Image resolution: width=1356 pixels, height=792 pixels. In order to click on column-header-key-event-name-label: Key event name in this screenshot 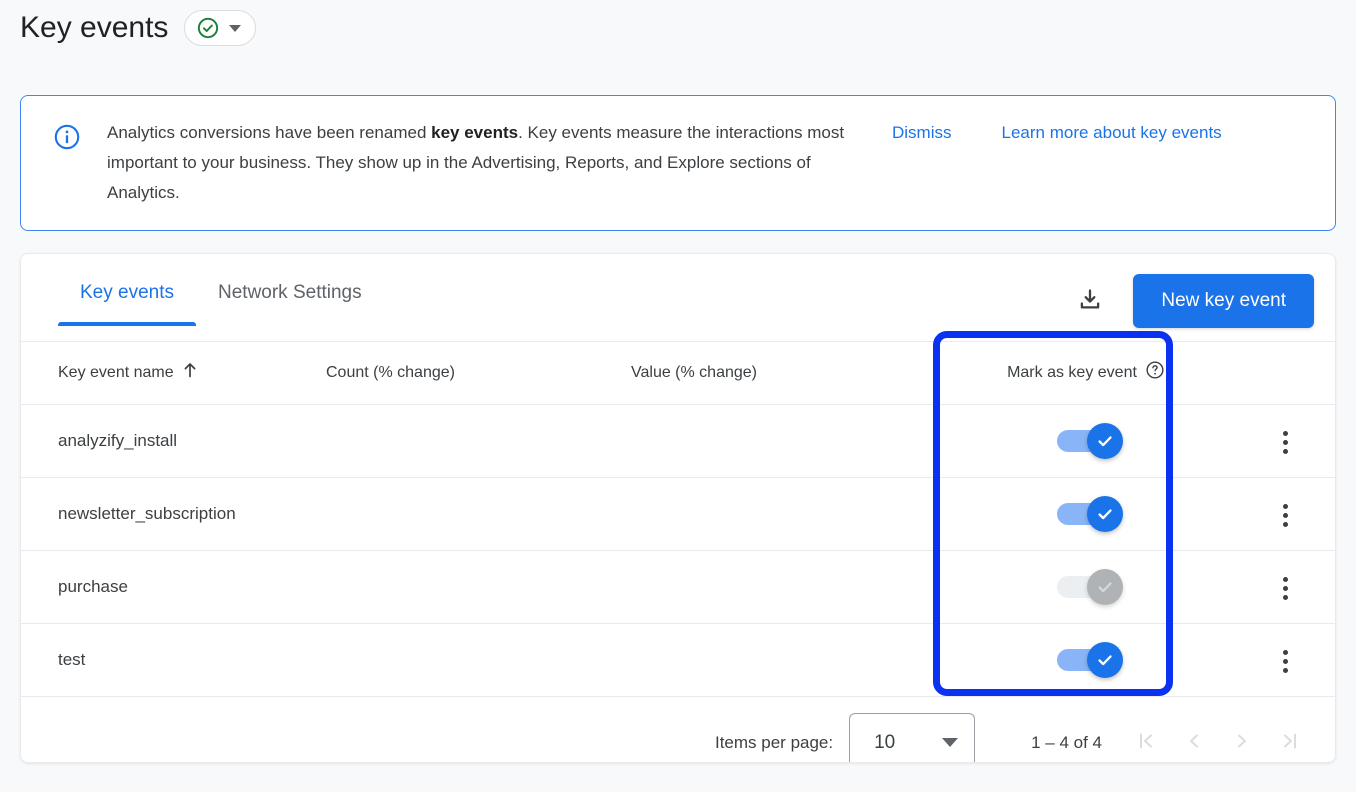, I will do `click(116, 372)`.